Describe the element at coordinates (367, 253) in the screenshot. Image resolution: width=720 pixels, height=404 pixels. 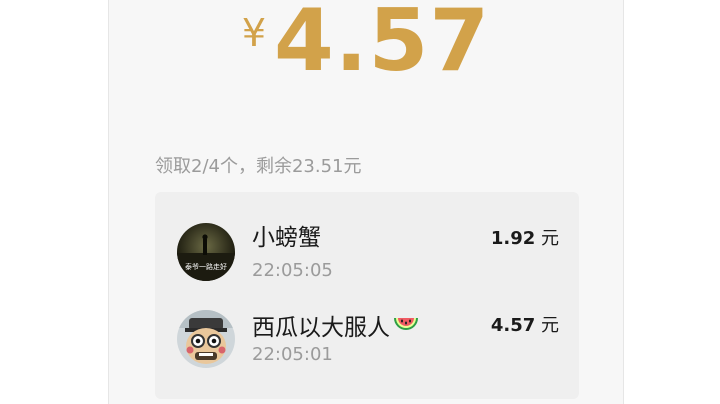
I see `list-item: 泰爷一路走好 小螃蟹 22:05:05 1.92 元` at that location.